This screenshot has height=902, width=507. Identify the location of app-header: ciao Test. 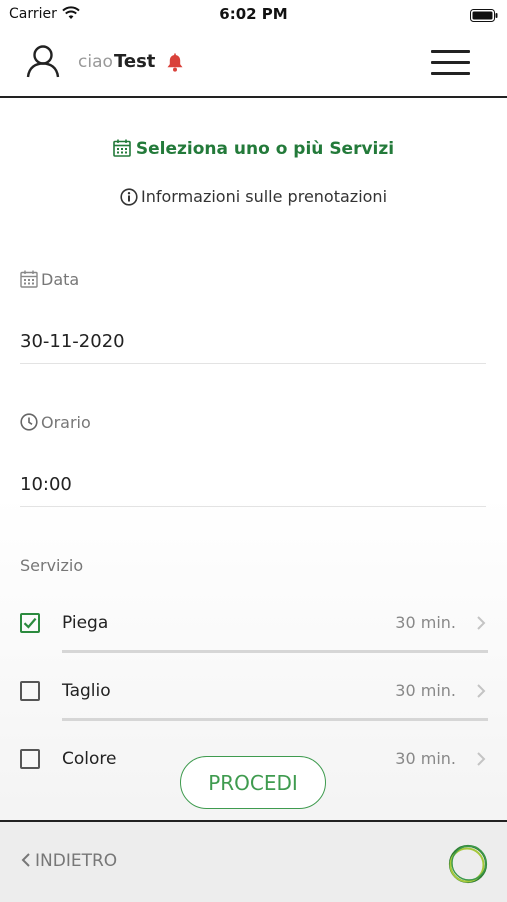
(253, 63).